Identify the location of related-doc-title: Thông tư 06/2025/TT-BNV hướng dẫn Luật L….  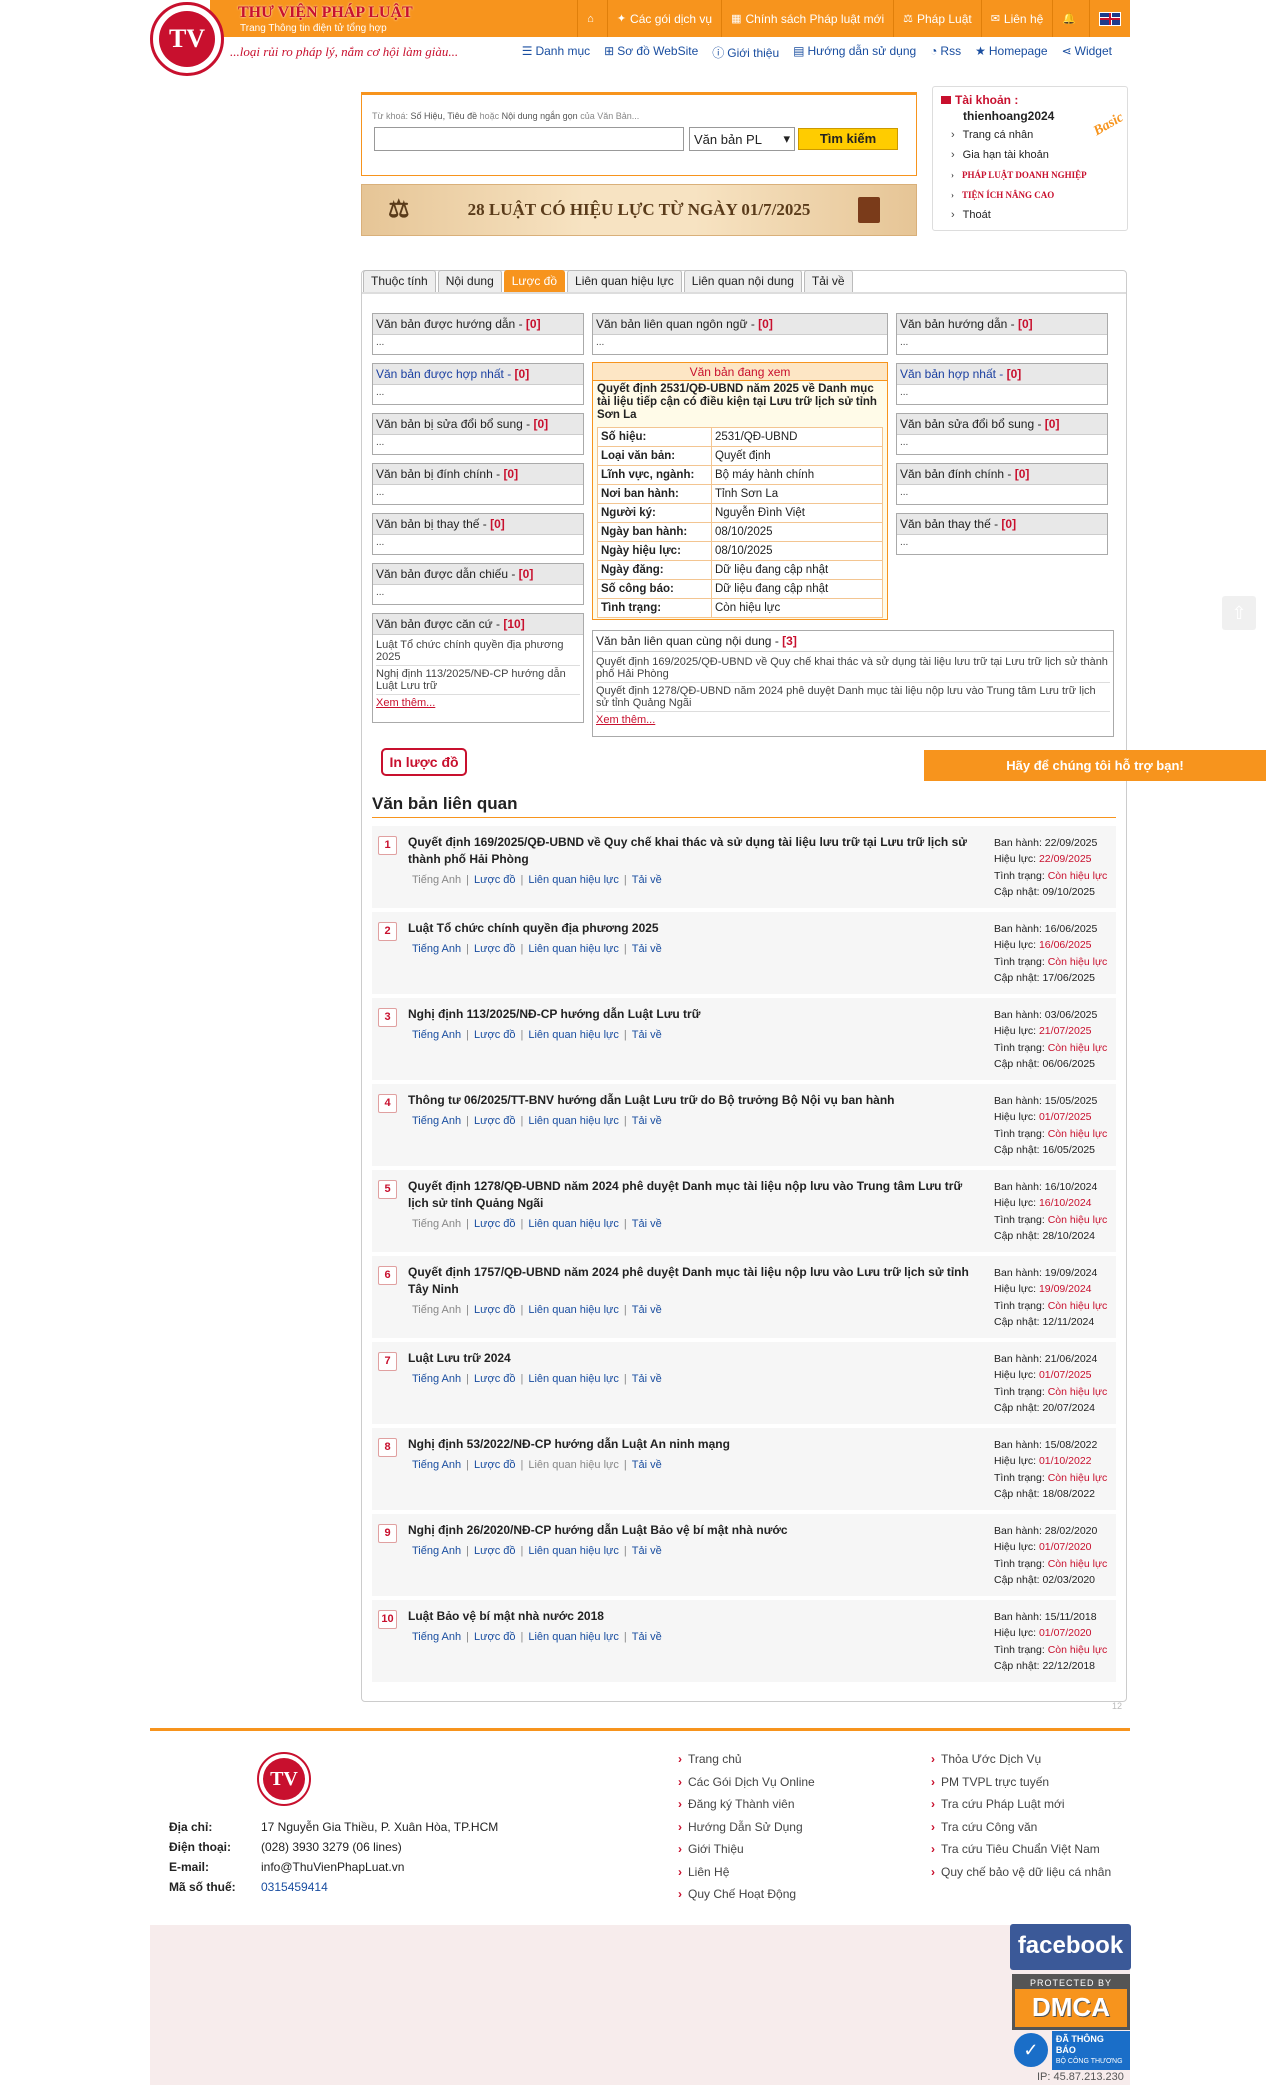
(693, 1100).